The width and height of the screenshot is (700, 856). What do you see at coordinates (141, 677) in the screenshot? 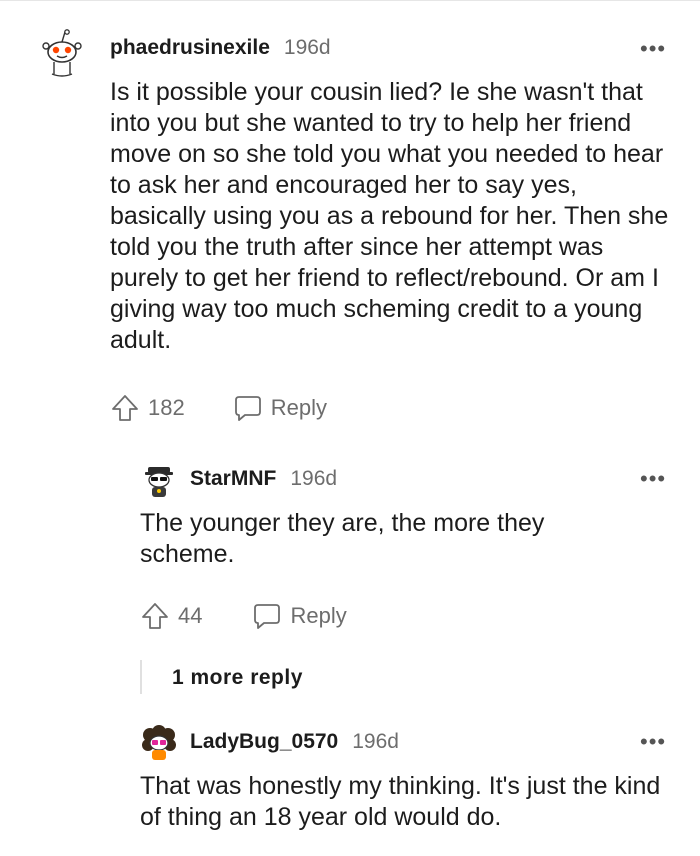
I see `thread-line` at bounding box center [141, 677].